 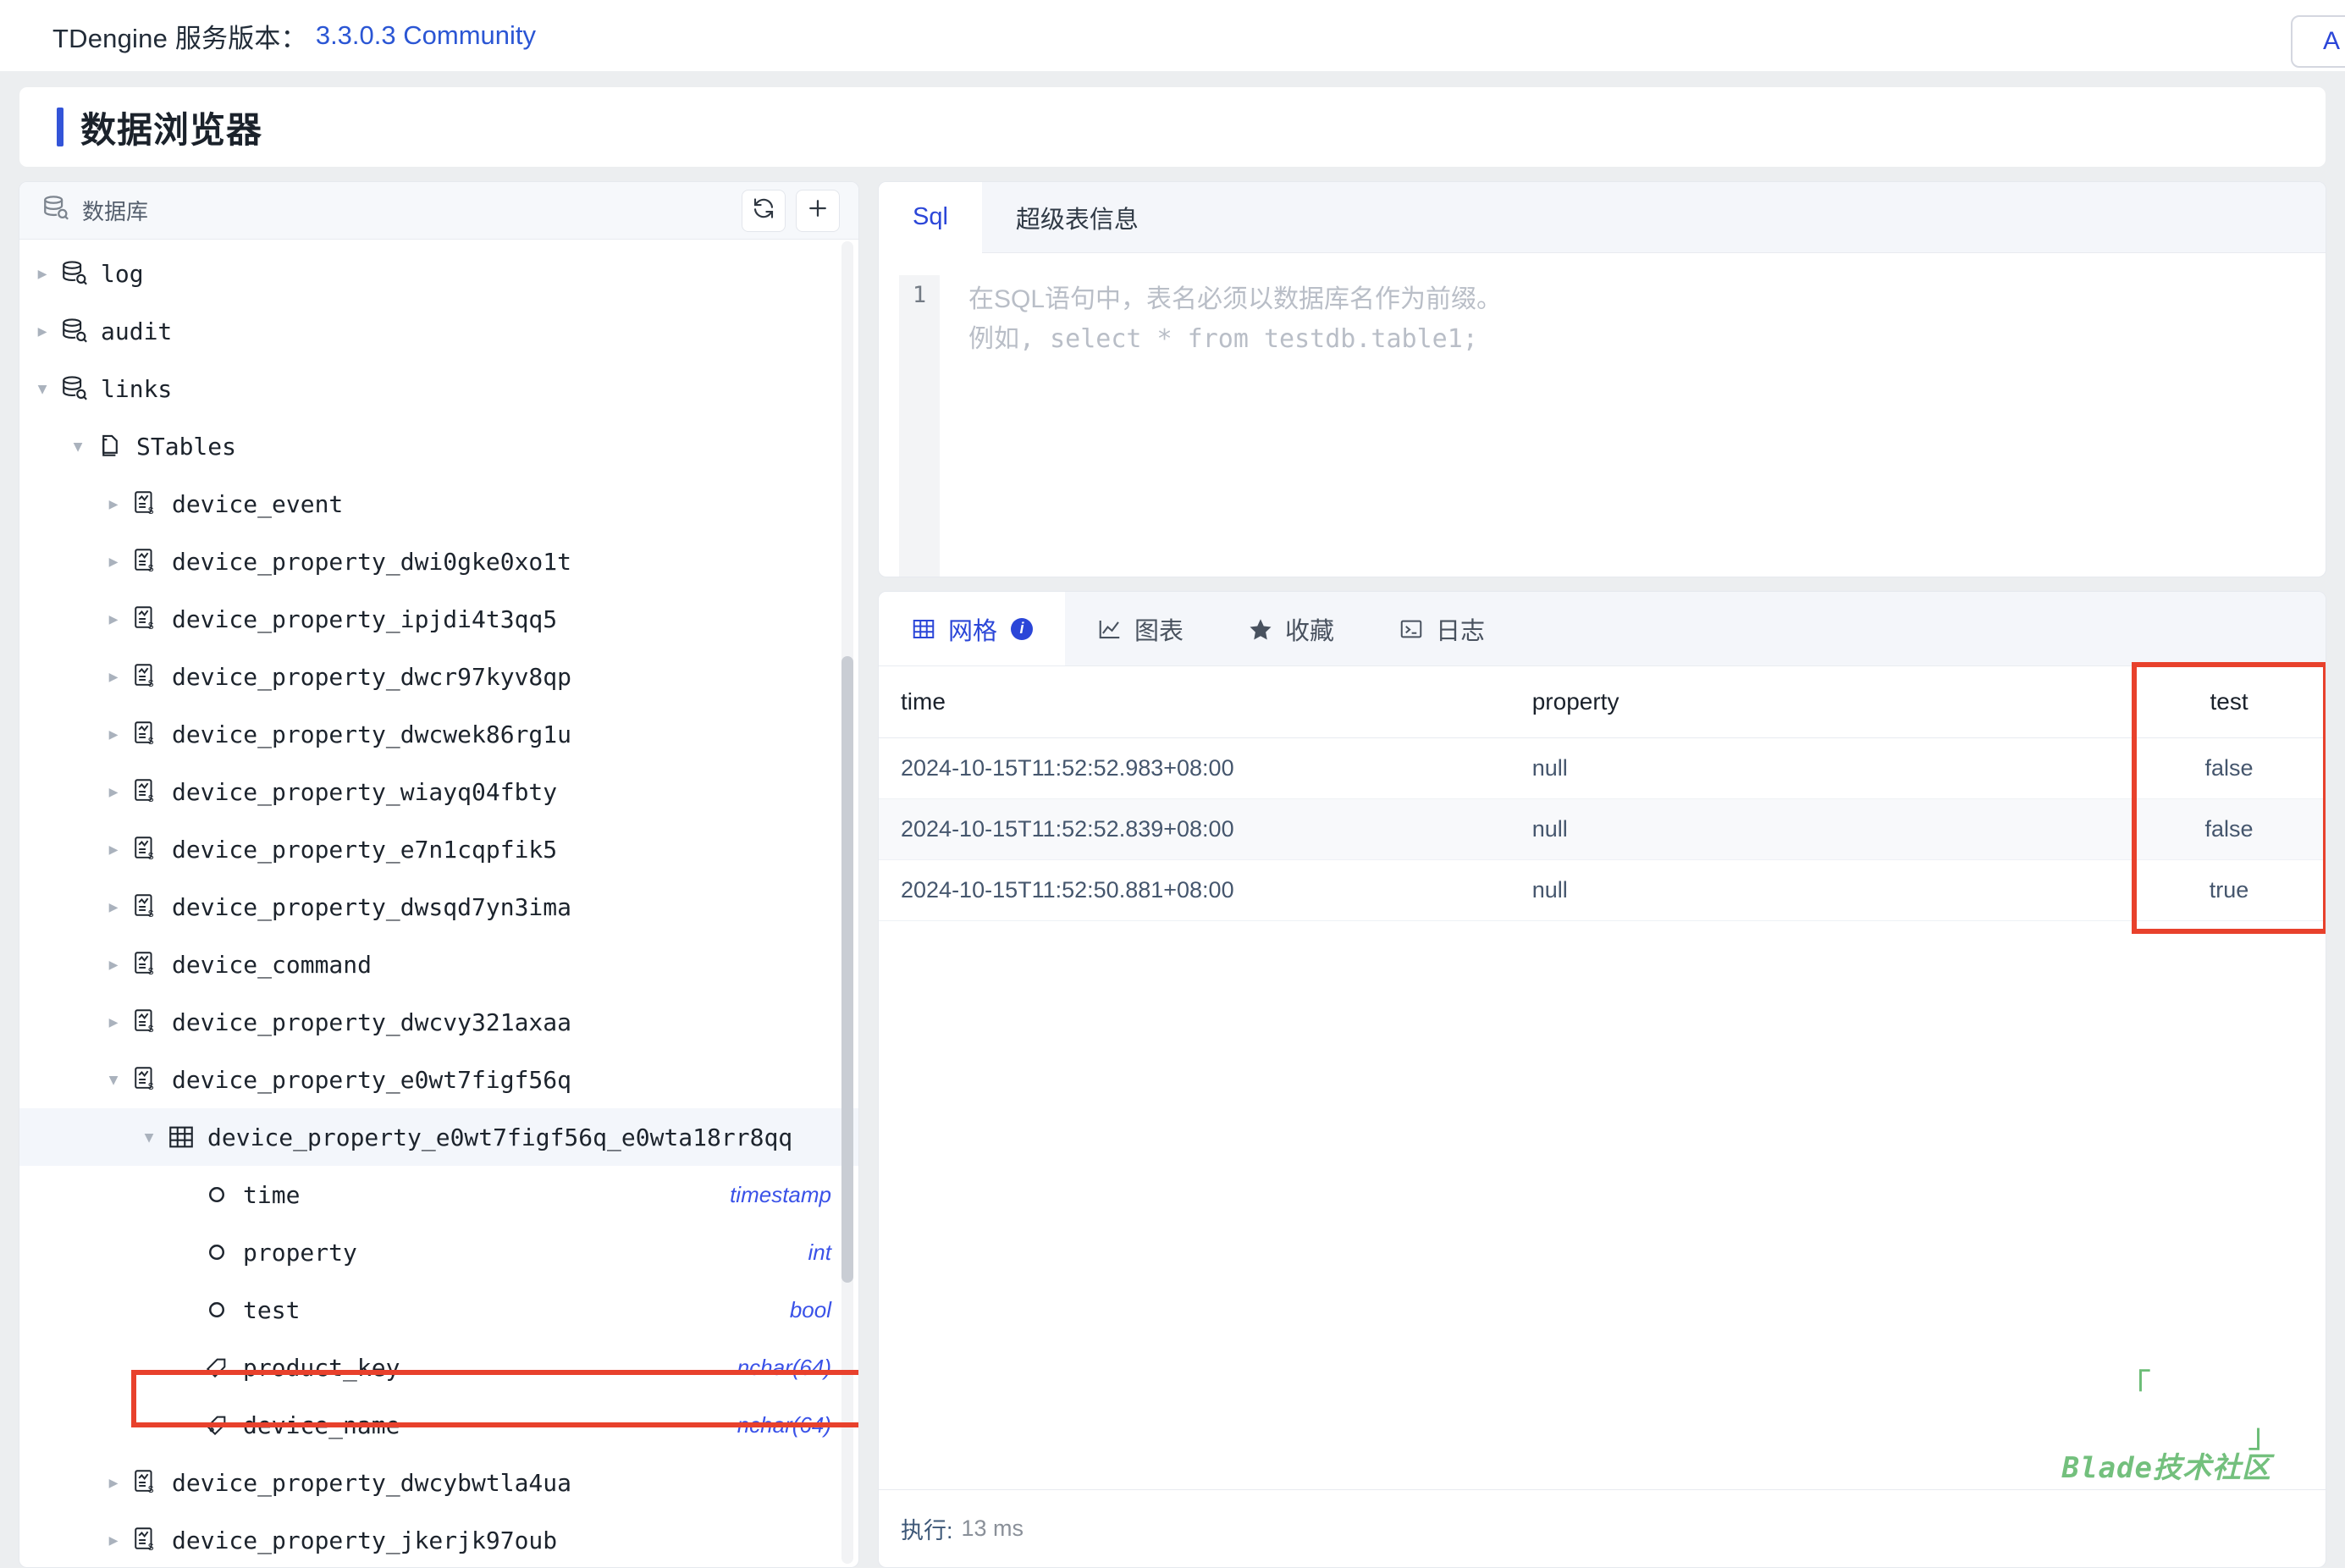 I want to click on tree-node: test bool, so click(x=439, y=1310).